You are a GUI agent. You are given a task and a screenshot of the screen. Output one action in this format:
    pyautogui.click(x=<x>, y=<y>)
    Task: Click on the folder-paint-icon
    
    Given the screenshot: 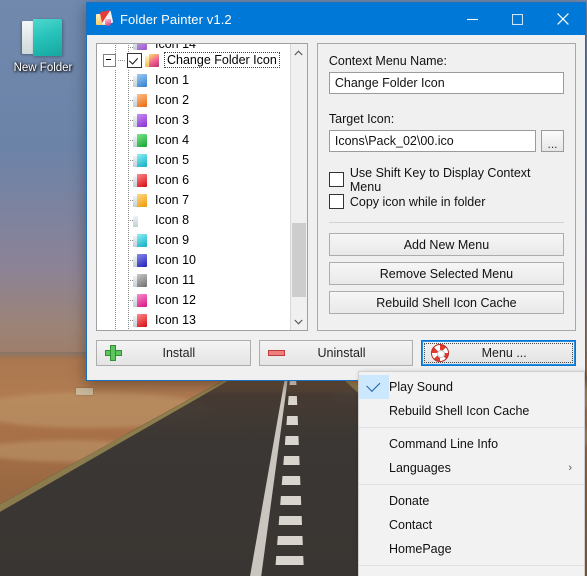 What is the action you would take?
    pyautogui.click(x=152, y=60)
    